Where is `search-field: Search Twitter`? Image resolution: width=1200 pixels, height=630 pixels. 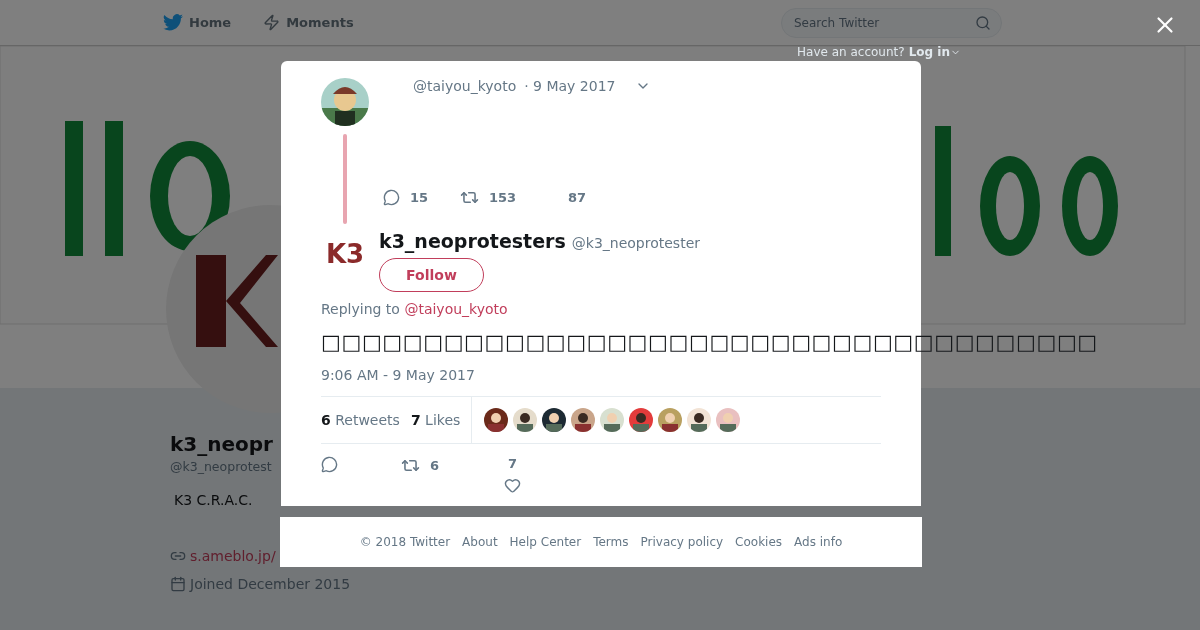
search-field: Search Twitter is located at coordinates (891, 22).